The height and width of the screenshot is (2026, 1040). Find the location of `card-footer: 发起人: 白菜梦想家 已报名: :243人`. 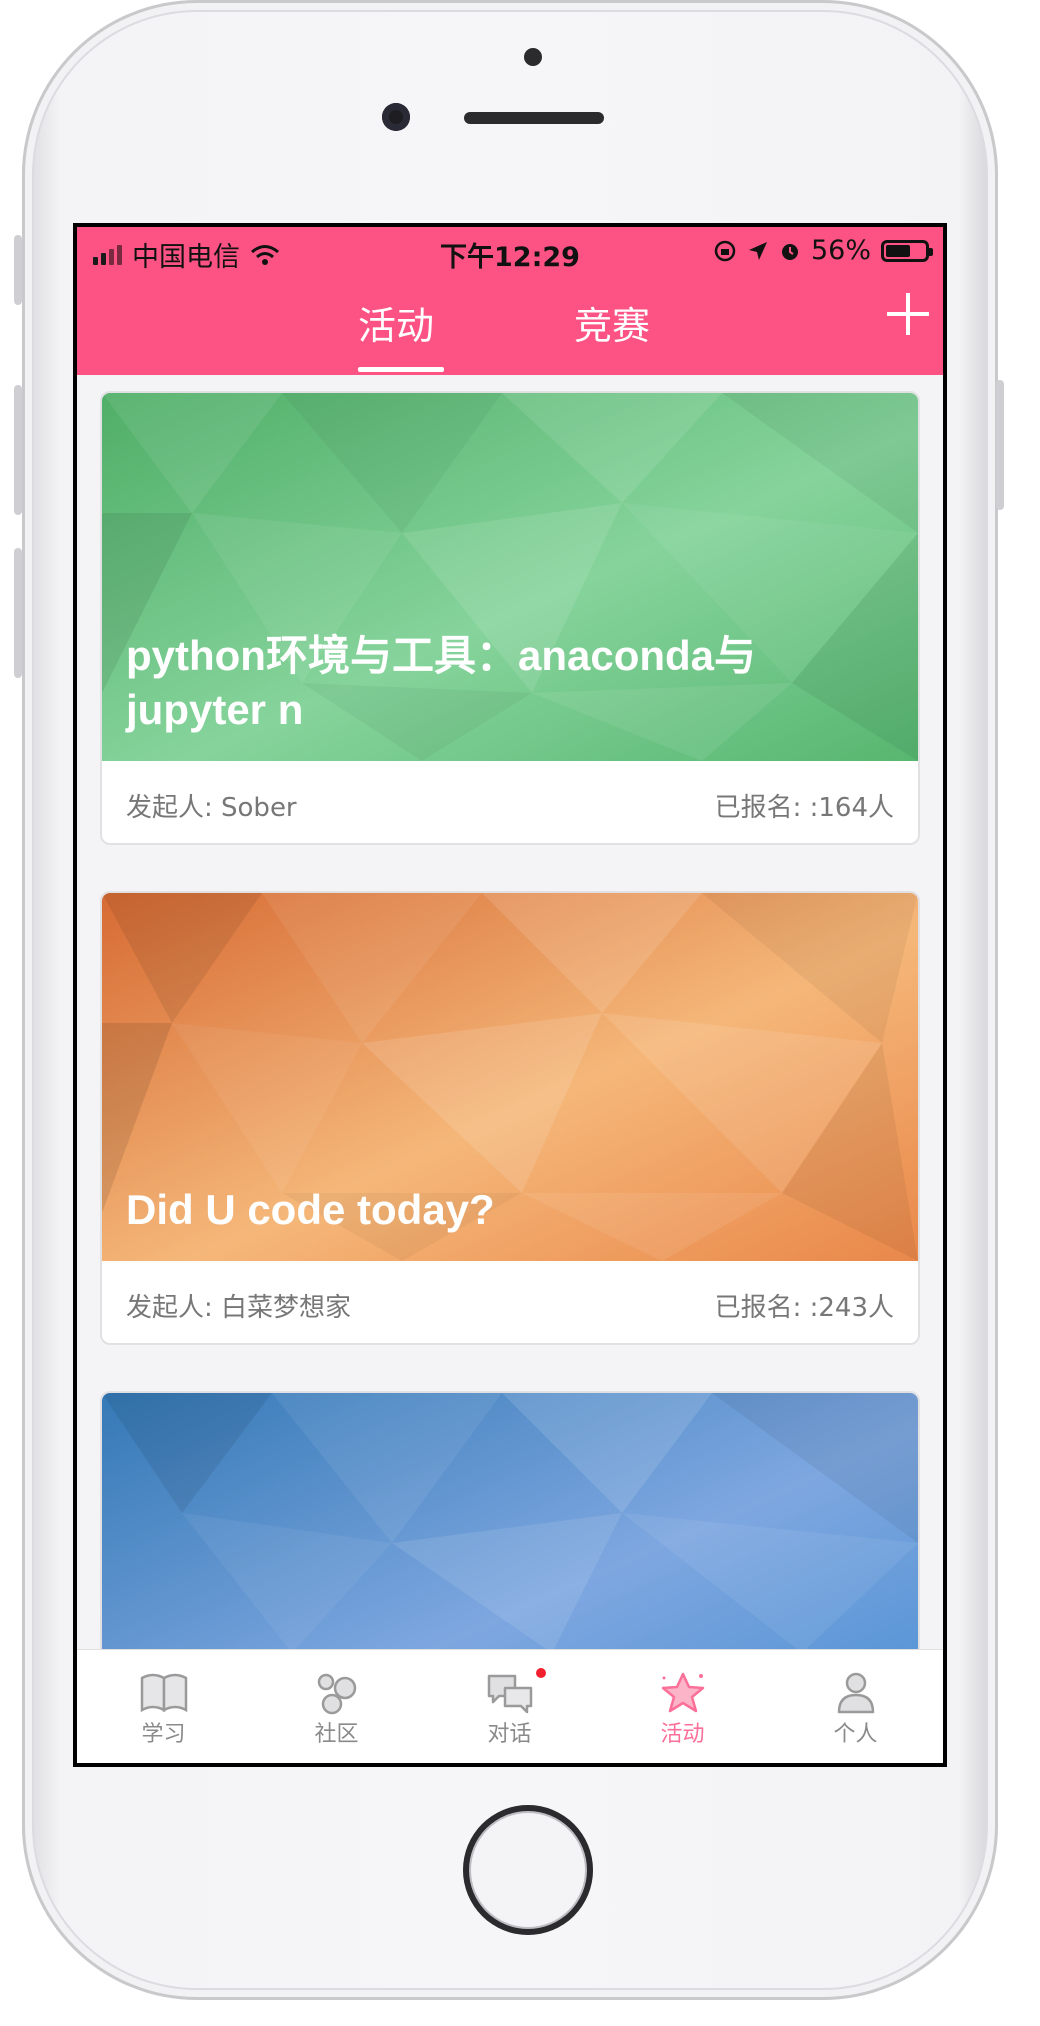

card-footer: 发起人: 白菜梦想家 已报名: :243人 is located at coordinates (510, 1302).